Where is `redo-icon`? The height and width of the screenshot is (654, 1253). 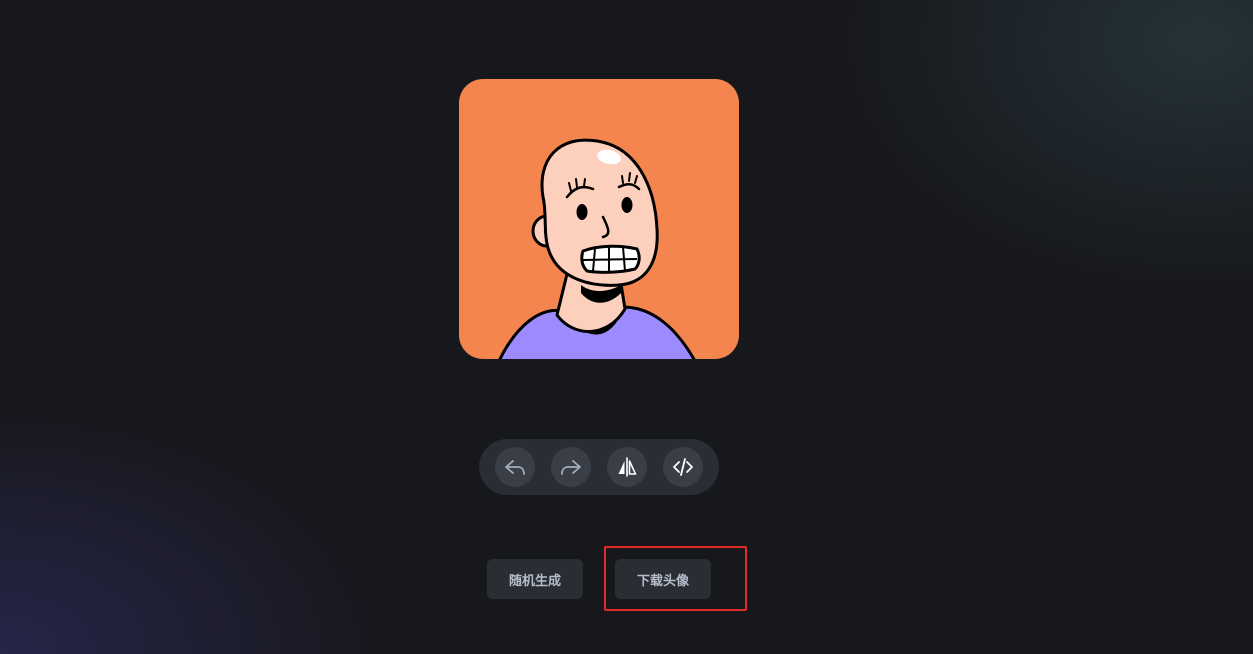 redo-icon is located at coordinates (571, 467).